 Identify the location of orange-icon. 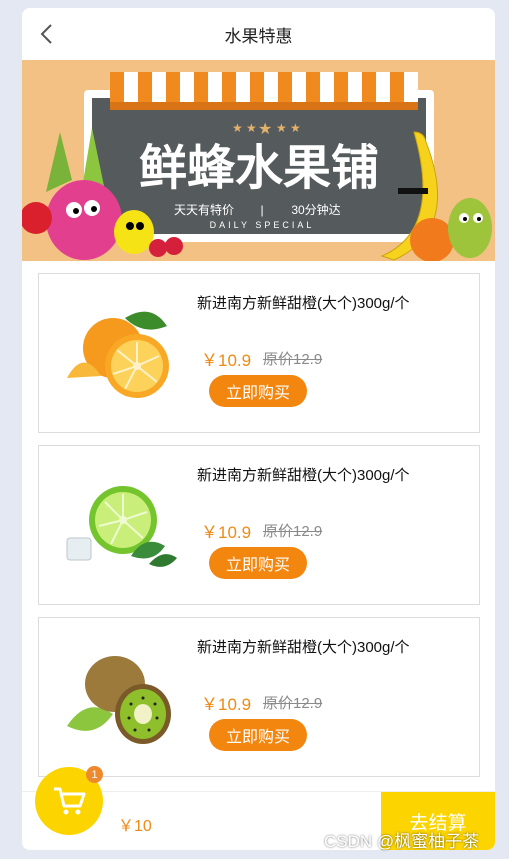
(118, 354).